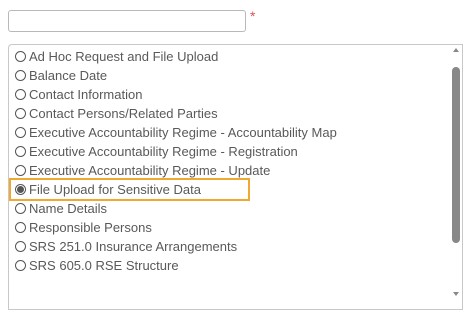  What do you see at coordinates (150, 170) in the screenshot?
I see `option-label: Executive Accountability Regime - Update` at bounding box center [150, 170].